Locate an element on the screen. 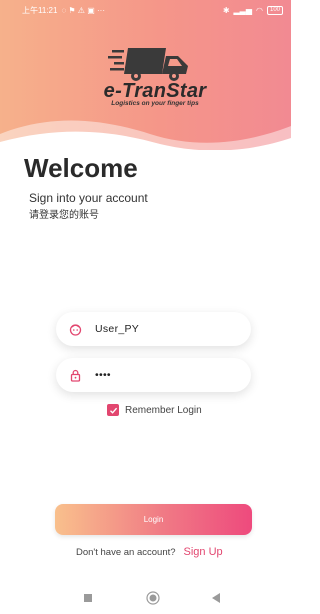  status-time: 上午11:21 is located at coordinates (40, 10).